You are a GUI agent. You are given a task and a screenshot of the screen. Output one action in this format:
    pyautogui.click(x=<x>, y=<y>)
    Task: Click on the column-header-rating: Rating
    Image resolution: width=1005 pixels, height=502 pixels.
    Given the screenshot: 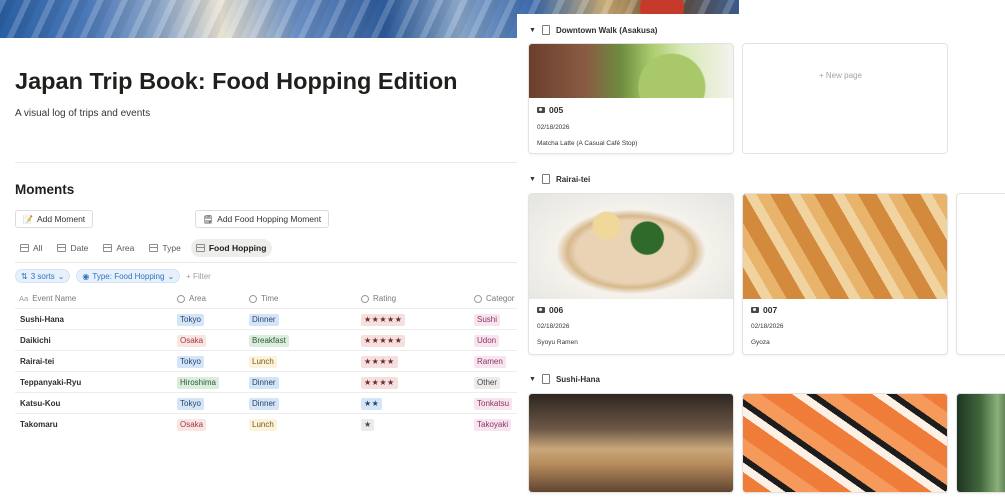 What is the action you would take?
    pyautogui.click(x=378, y=298)
    